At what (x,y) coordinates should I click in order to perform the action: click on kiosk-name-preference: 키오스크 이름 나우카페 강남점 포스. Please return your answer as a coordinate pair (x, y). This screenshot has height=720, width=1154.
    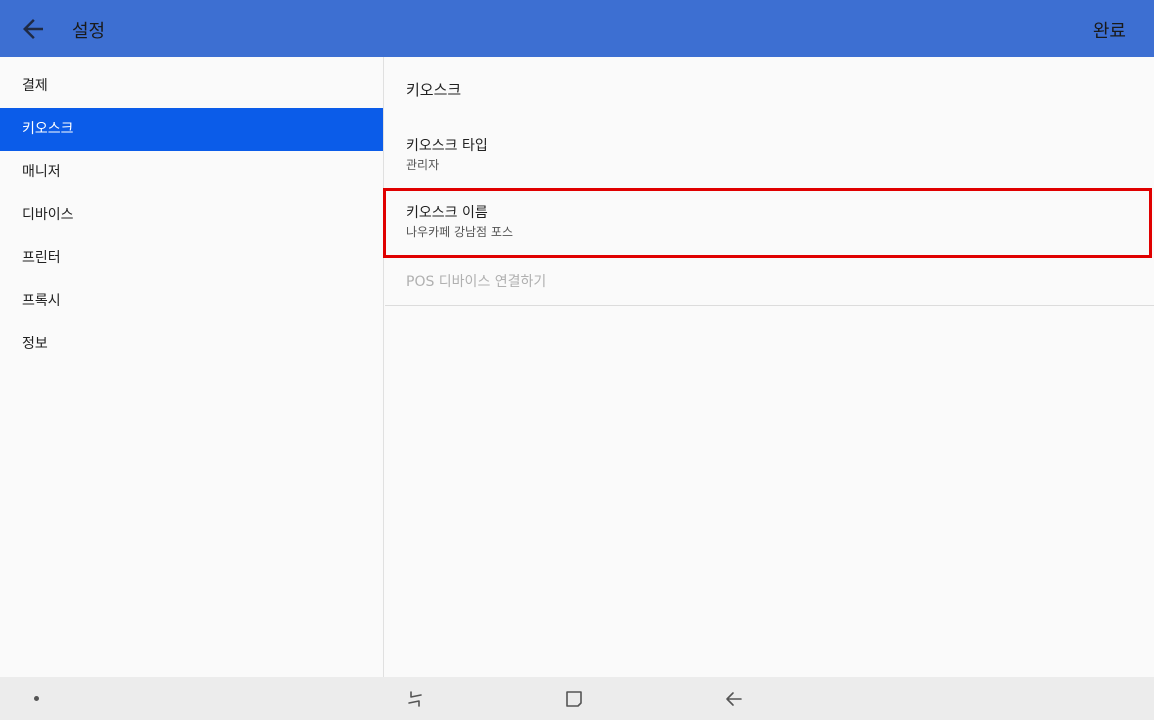
    Looking at the image, I should click on (769, 230).